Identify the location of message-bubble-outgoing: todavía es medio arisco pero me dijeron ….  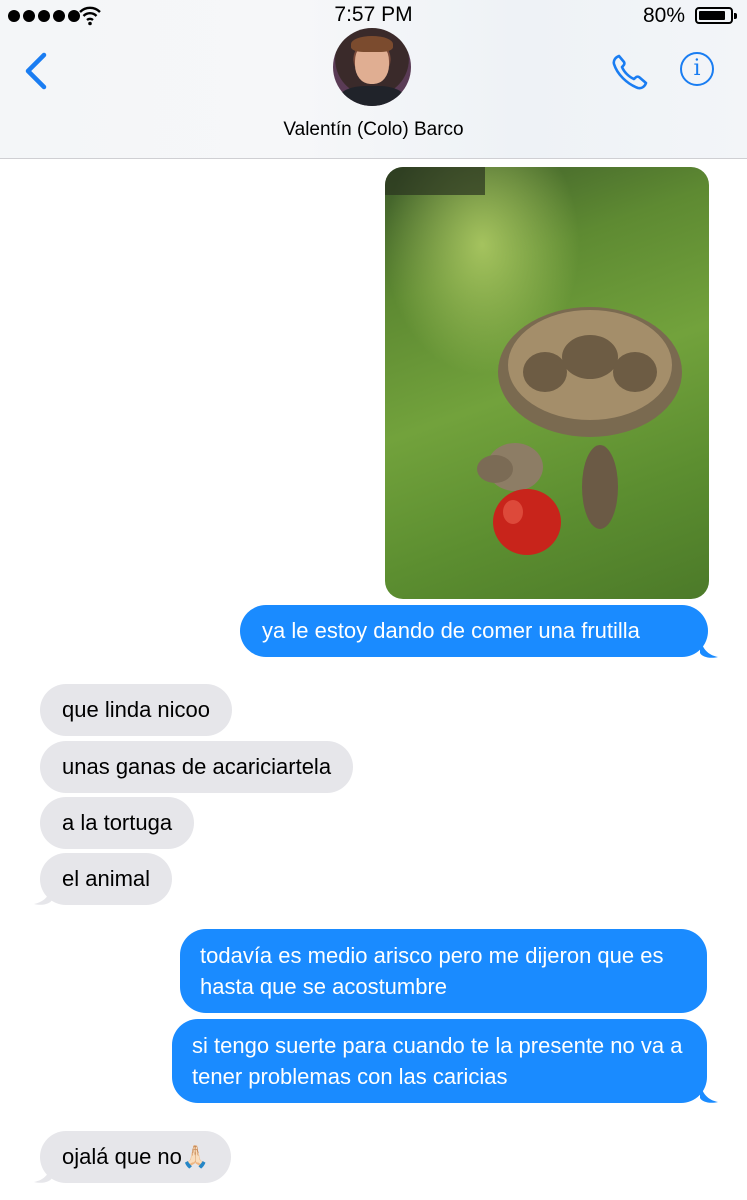
(443, 971).